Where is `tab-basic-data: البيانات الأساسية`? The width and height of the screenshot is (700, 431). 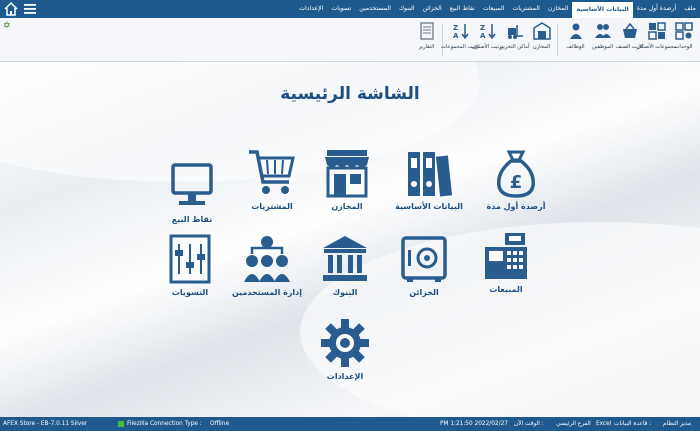 tab-basic-data: البيانات الأساسية is located at coordinates (602, 9).